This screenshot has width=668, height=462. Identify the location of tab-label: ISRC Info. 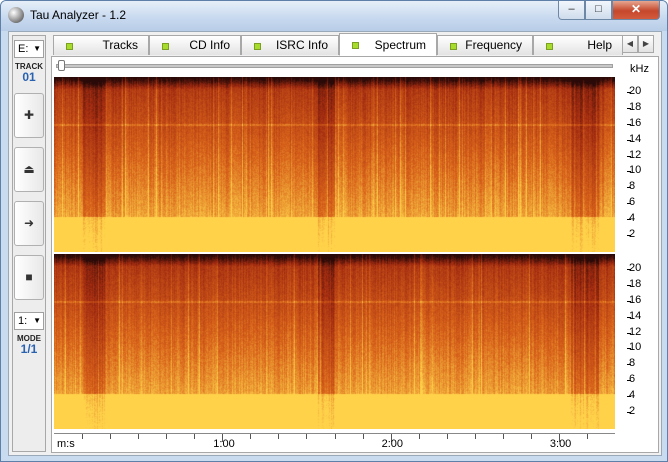
(301, 45).